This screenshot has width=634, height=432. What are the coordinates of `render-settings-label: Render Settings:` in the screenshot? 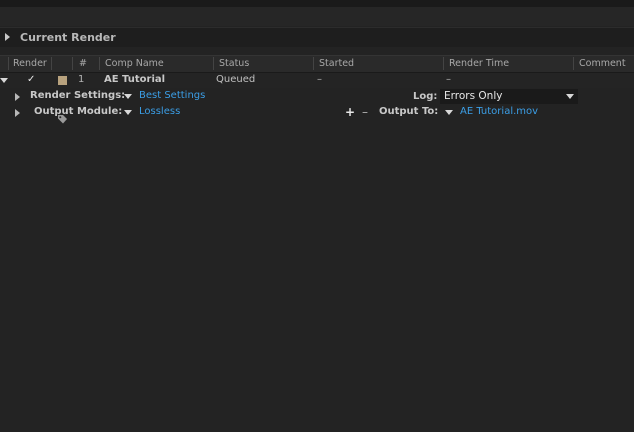 It's located at (78, 95).